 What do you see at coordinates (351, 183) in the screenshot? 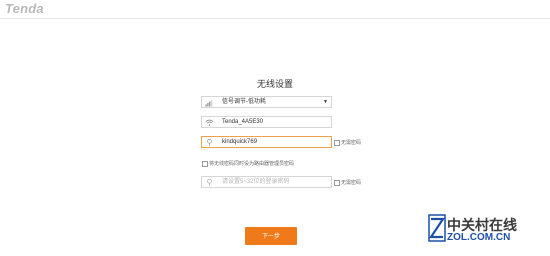
I see `admin-no-password-label: 无需密码` at bounding box center [351, 183].